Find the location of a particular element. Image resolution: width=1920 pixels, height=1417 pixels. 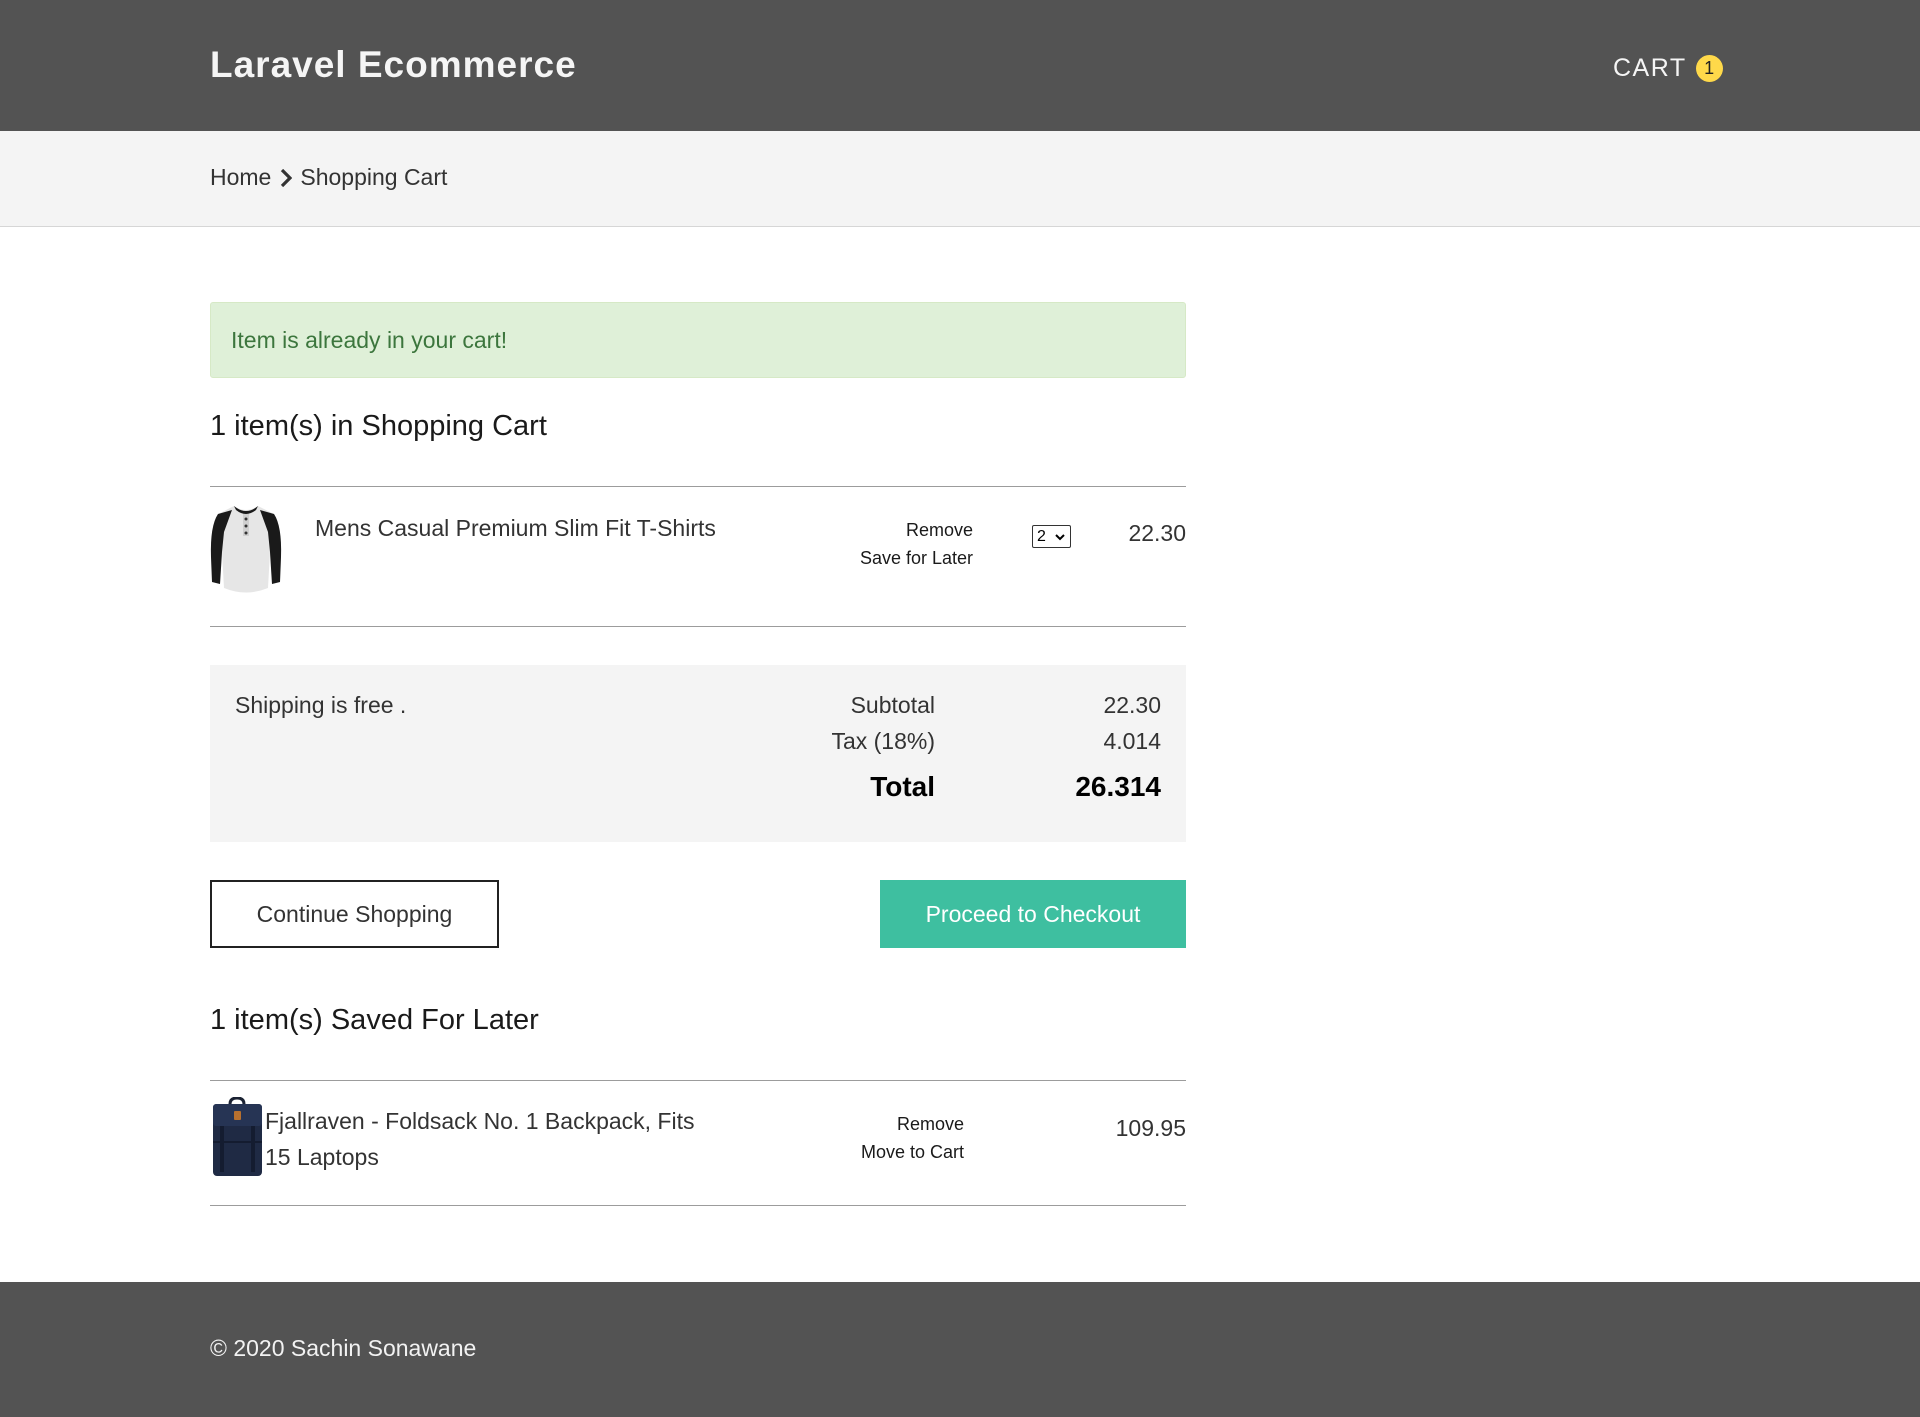

cart-item-name: Mens Casual Premium Slim Fit T-Shirts is located at coordinates (515, 528).